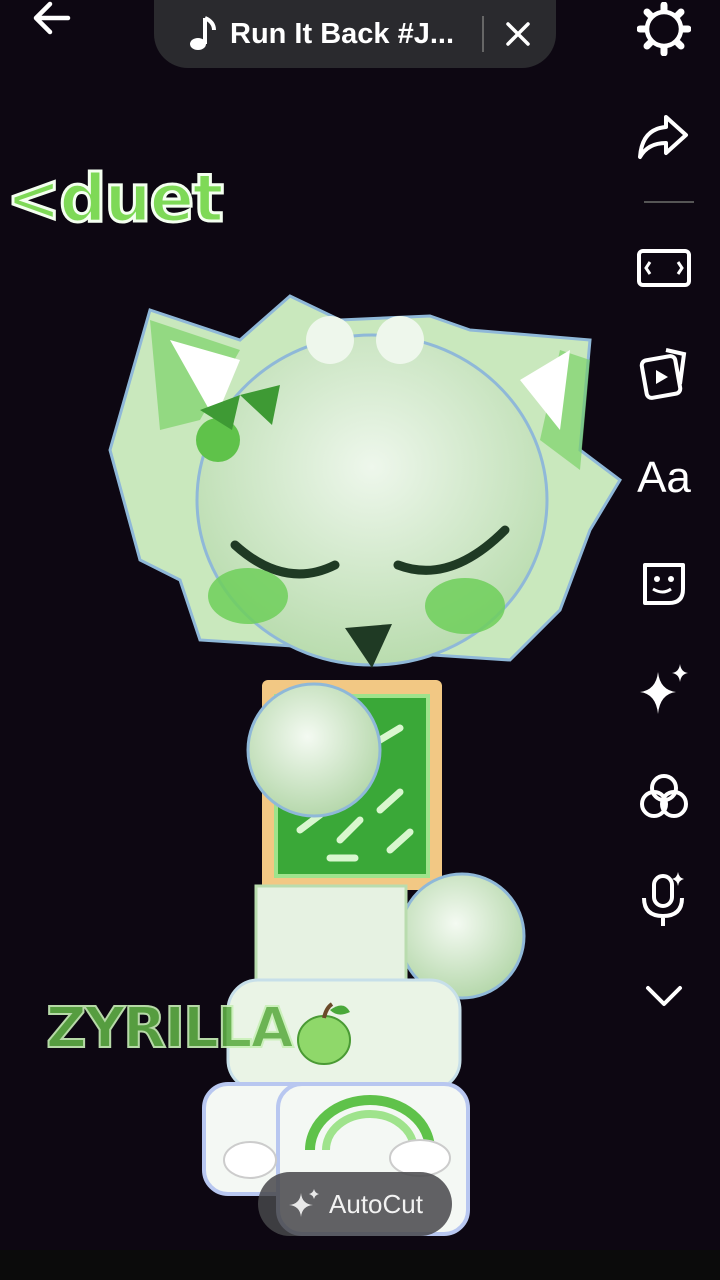 The image size is (720, 1280). I want to click on templates-button, so click(664, 372).